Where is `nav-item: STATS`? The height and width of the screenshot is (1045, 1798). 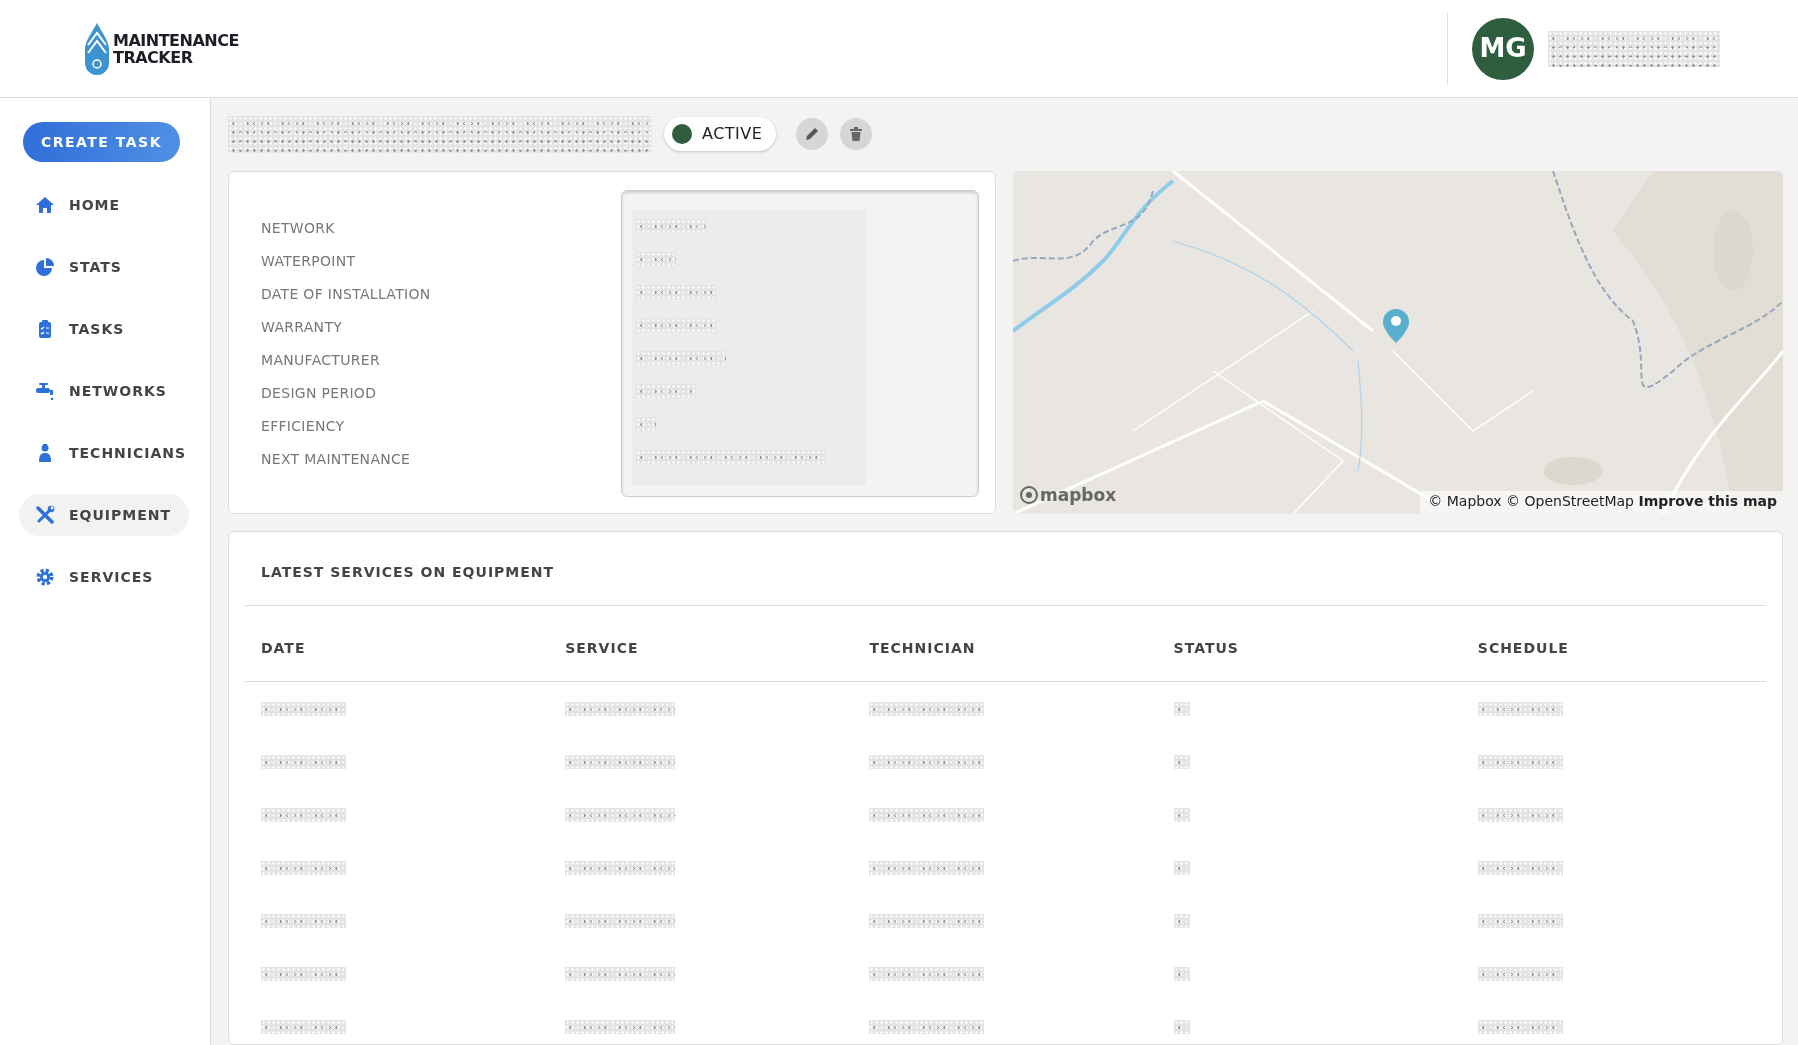 nav-item: STATS is located at coordinates (104, 267).